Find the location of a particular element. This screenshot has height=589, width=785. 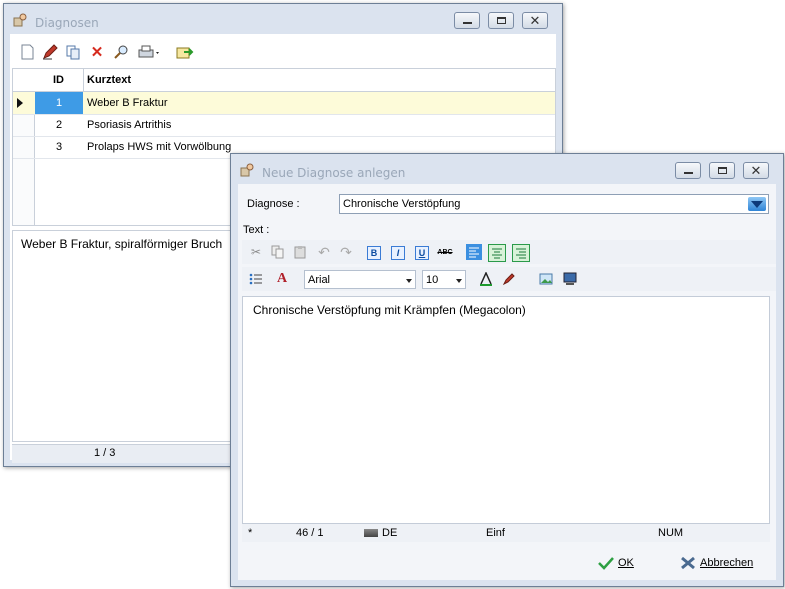

memo-text: Weber B Fraktur, spiralförmiger Bruch is located at coordinates (122, 244).